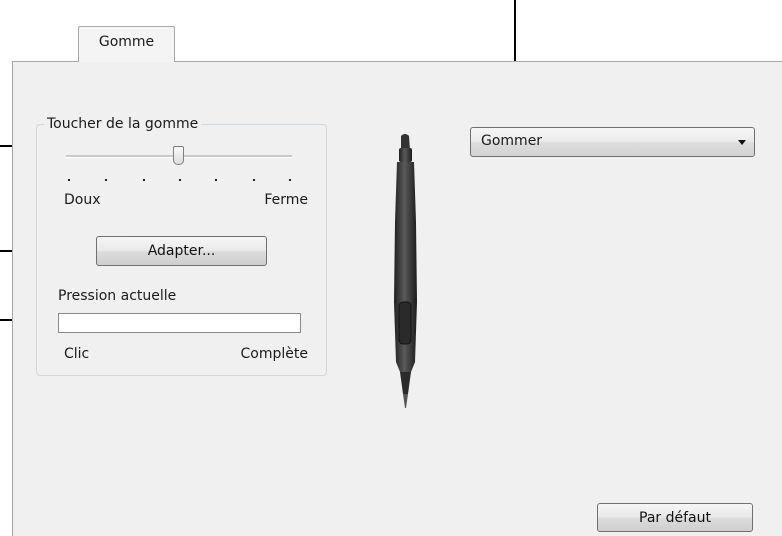 The height and width of the screenshot is (536, 782). Describe the element at coordinates (405, 271) in the screenshot. I see `pen-illustration-icon` at that location.